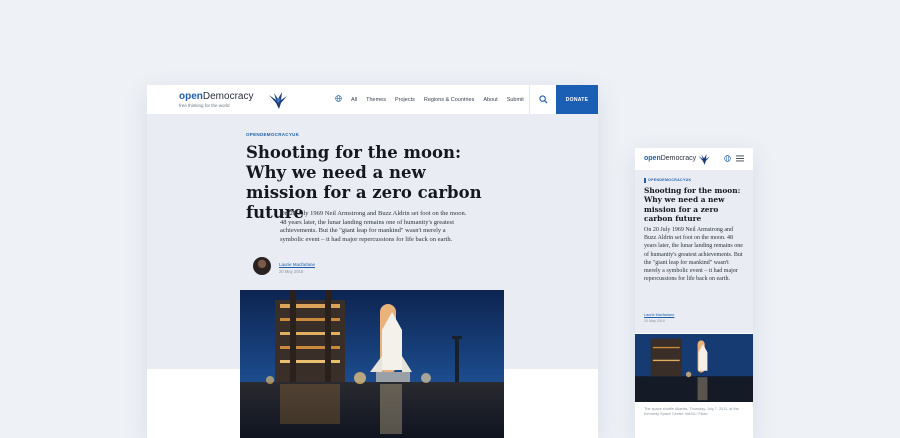  I want to click on nav-themes: Themes, so click(376, 100).